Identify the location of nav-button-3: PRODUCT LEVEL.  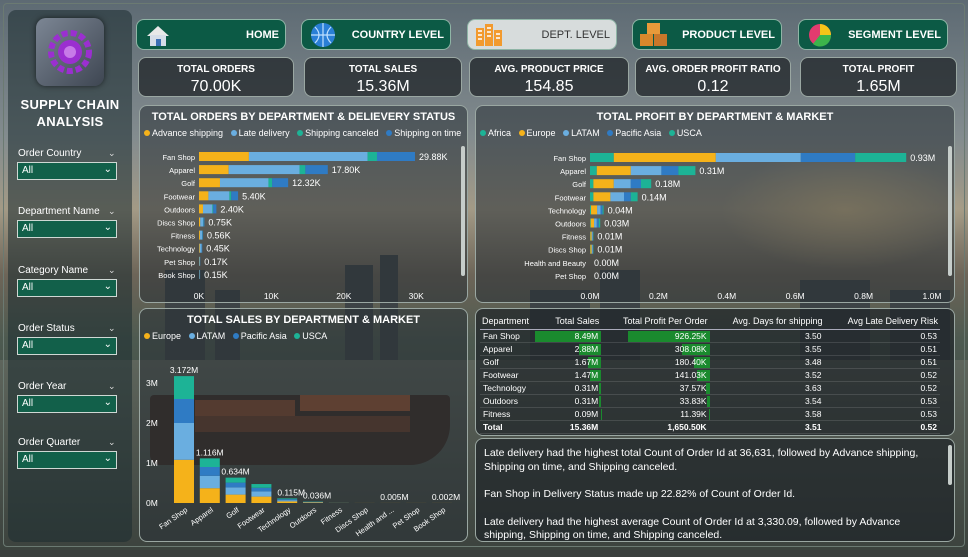
(707, 34).